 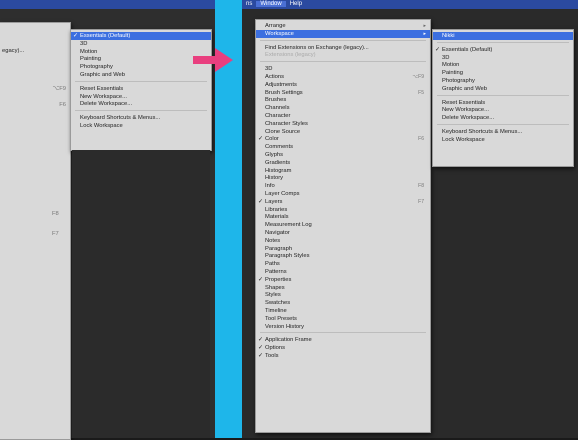 I want to click on window-item-adjustments: Adjustments, so click(x=343, y=85).